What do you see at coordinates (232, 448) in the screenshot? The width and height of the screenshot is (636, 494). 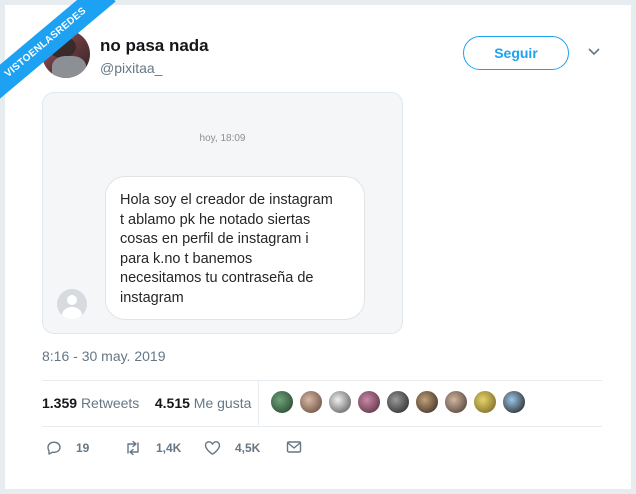 I see `like-button: 4,5K` at bounding box center [232, 448].